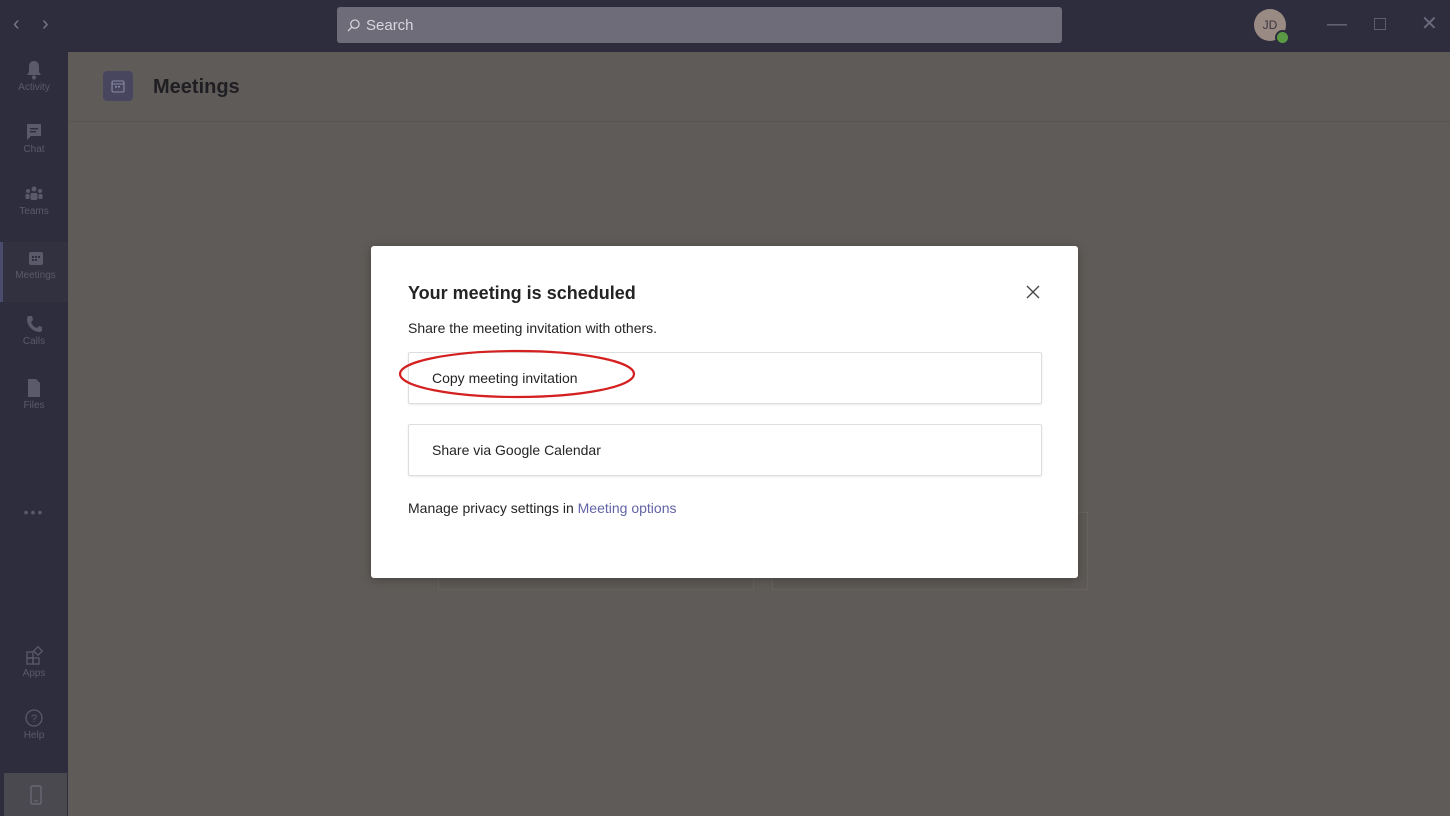 This screenshot has height=816, width=1450. I want to click on rail-label-apps: Apps, so click(34, 673).